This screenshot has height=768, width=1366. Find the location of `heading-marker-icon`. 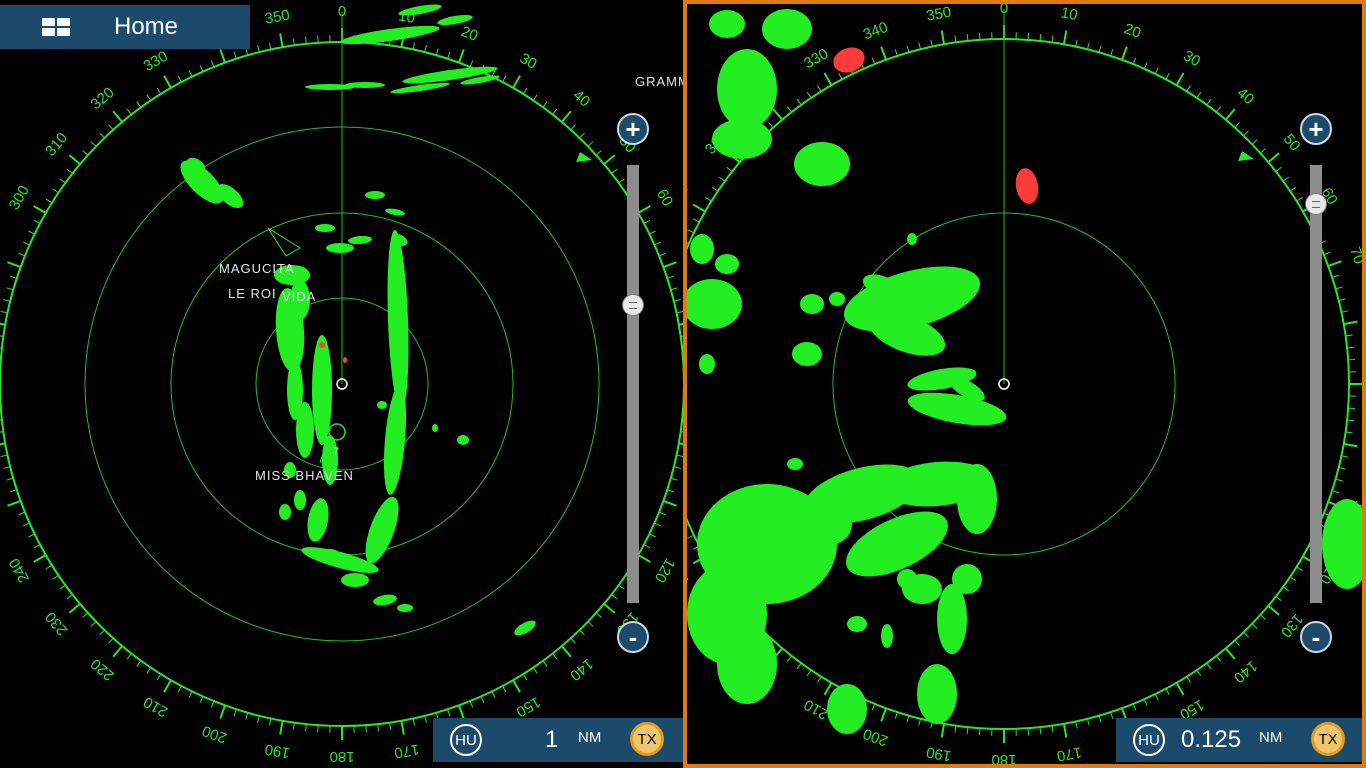

heading-marker-icon is located at coordinates (1246, 156).